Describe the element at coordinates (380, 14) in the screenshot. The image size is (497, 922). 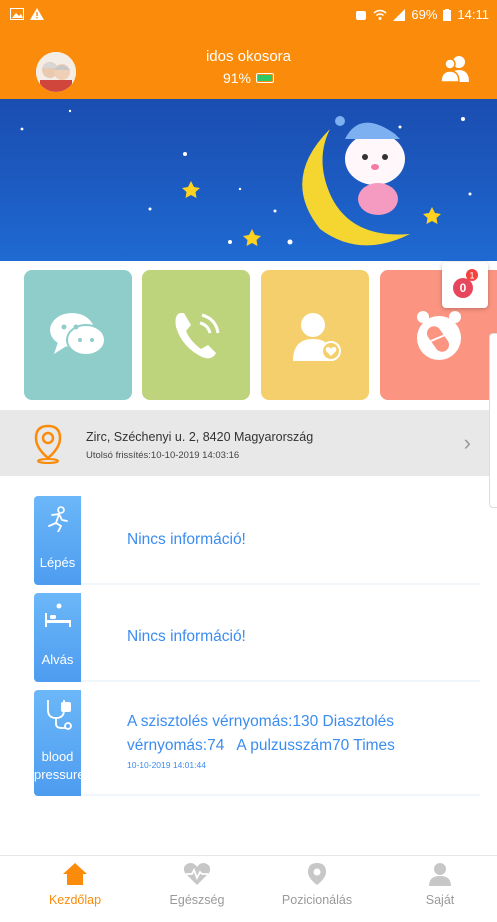
I see `wifi-icon` at that location.